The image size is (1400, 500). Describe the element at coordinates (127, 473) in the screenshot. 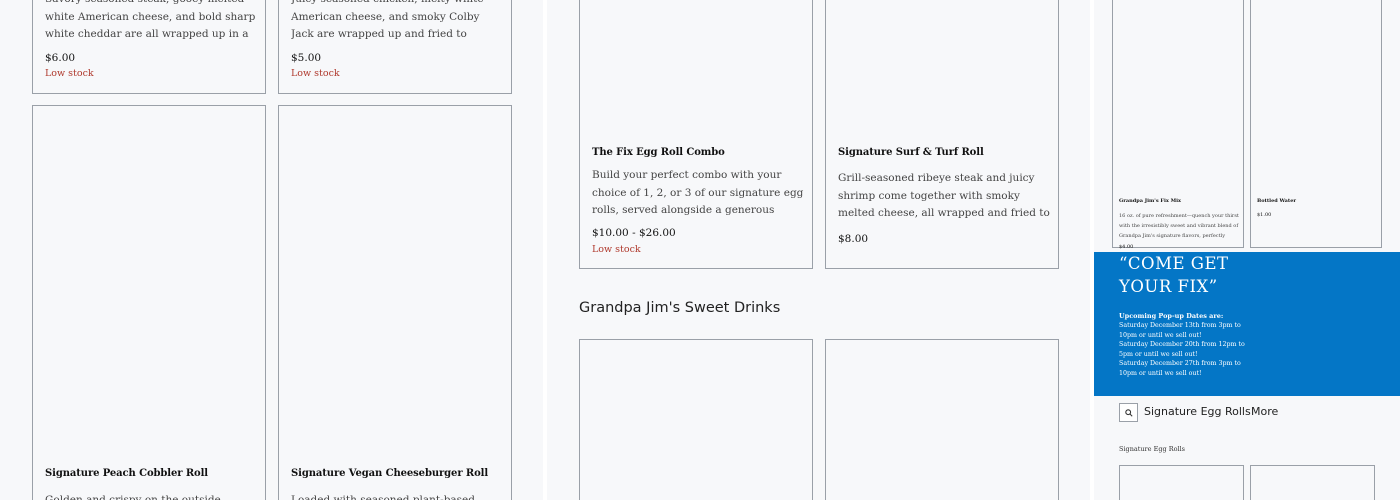

I see `product-name: Signature Peach Cobbler Roll` at that location.